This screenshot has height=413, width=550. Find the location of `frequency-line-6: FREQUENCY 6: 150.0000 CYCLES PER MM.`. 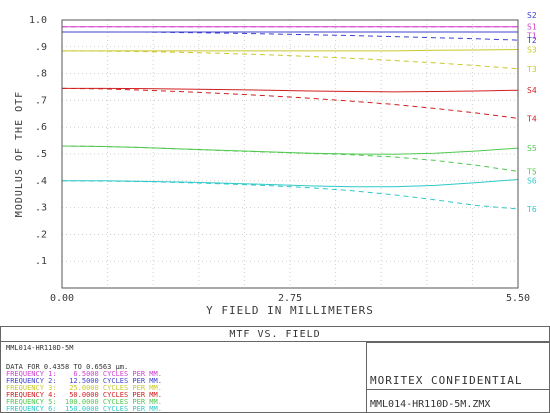

frequency-line-6: FREQUENCY 6: 150.0000 CYCLES PER MM. is located at coordinates (84, 409).